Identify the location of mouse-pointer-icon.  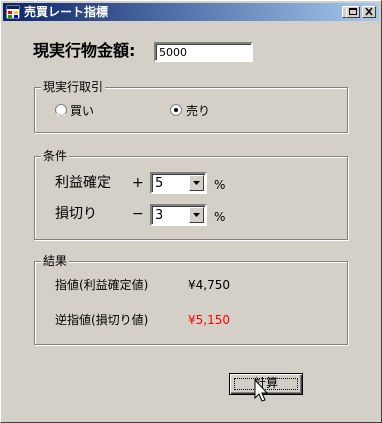
(261, 390).